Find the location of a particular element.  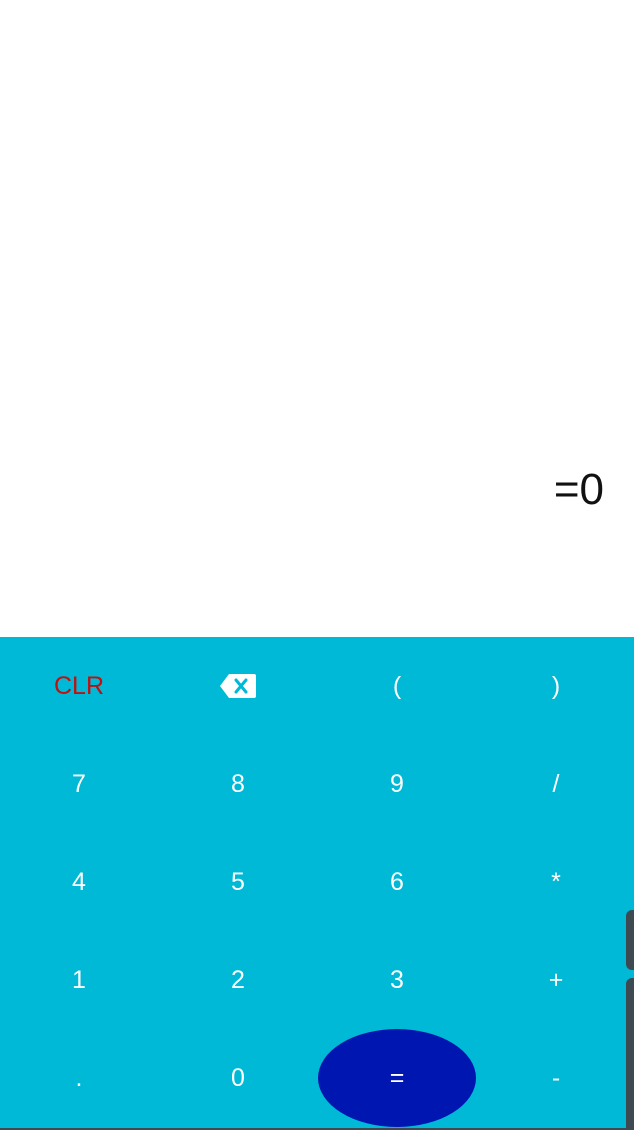

digit-6-button: 6 is located at coordinates (397, 882).